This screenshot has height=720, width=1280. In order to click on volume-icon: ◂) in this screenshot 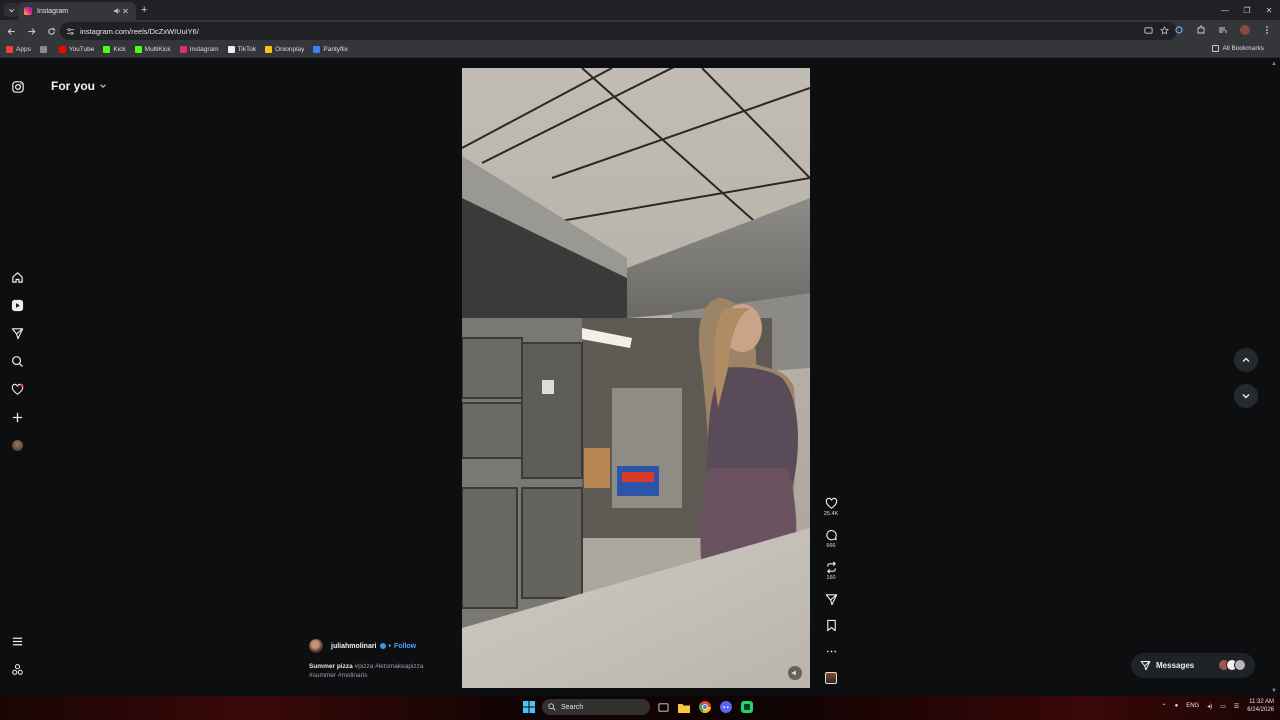, I will do `click(1209, 706)`.